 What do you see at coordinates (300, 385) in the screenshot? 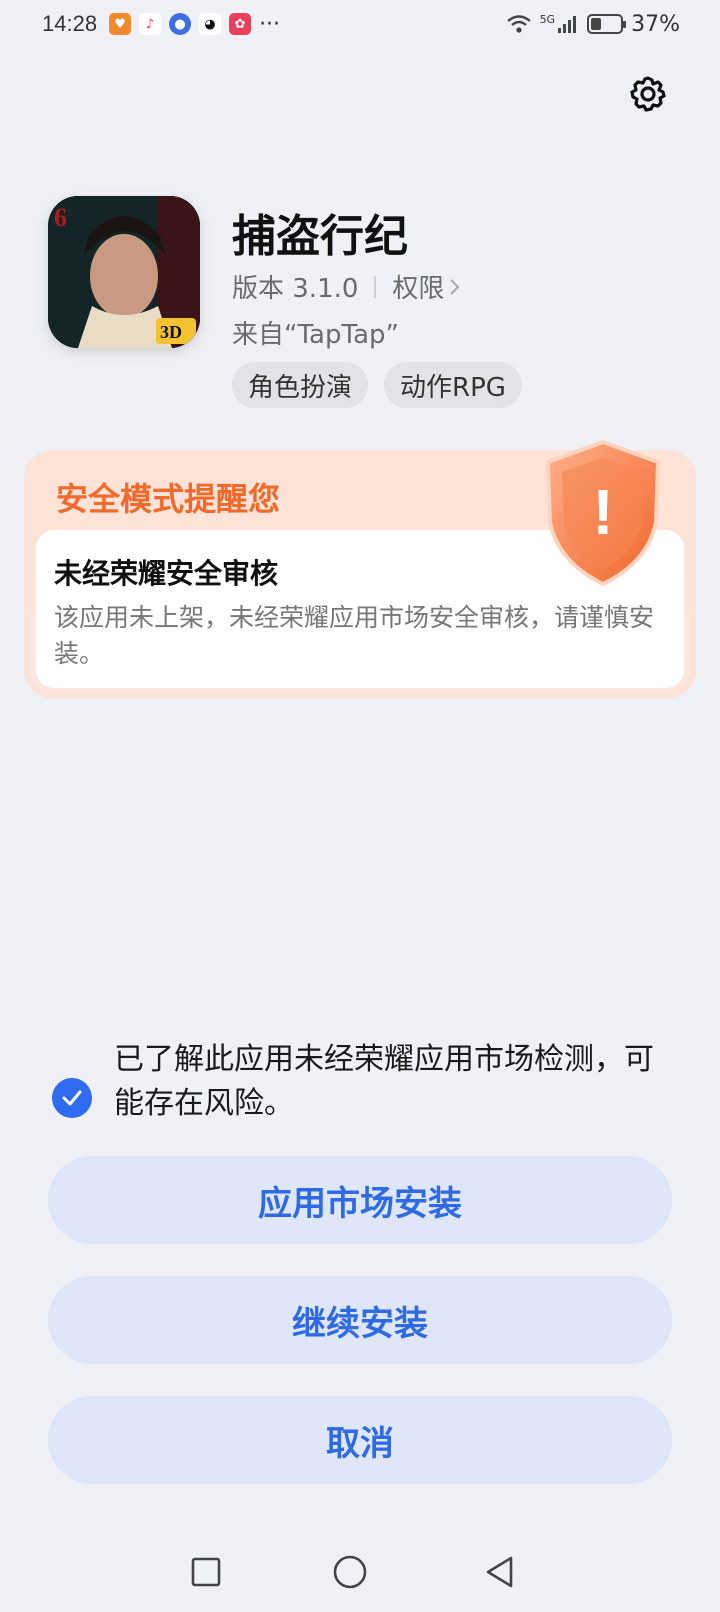
I see `tag-role-playing: 角色扮演` at bounding box center [300, 385].